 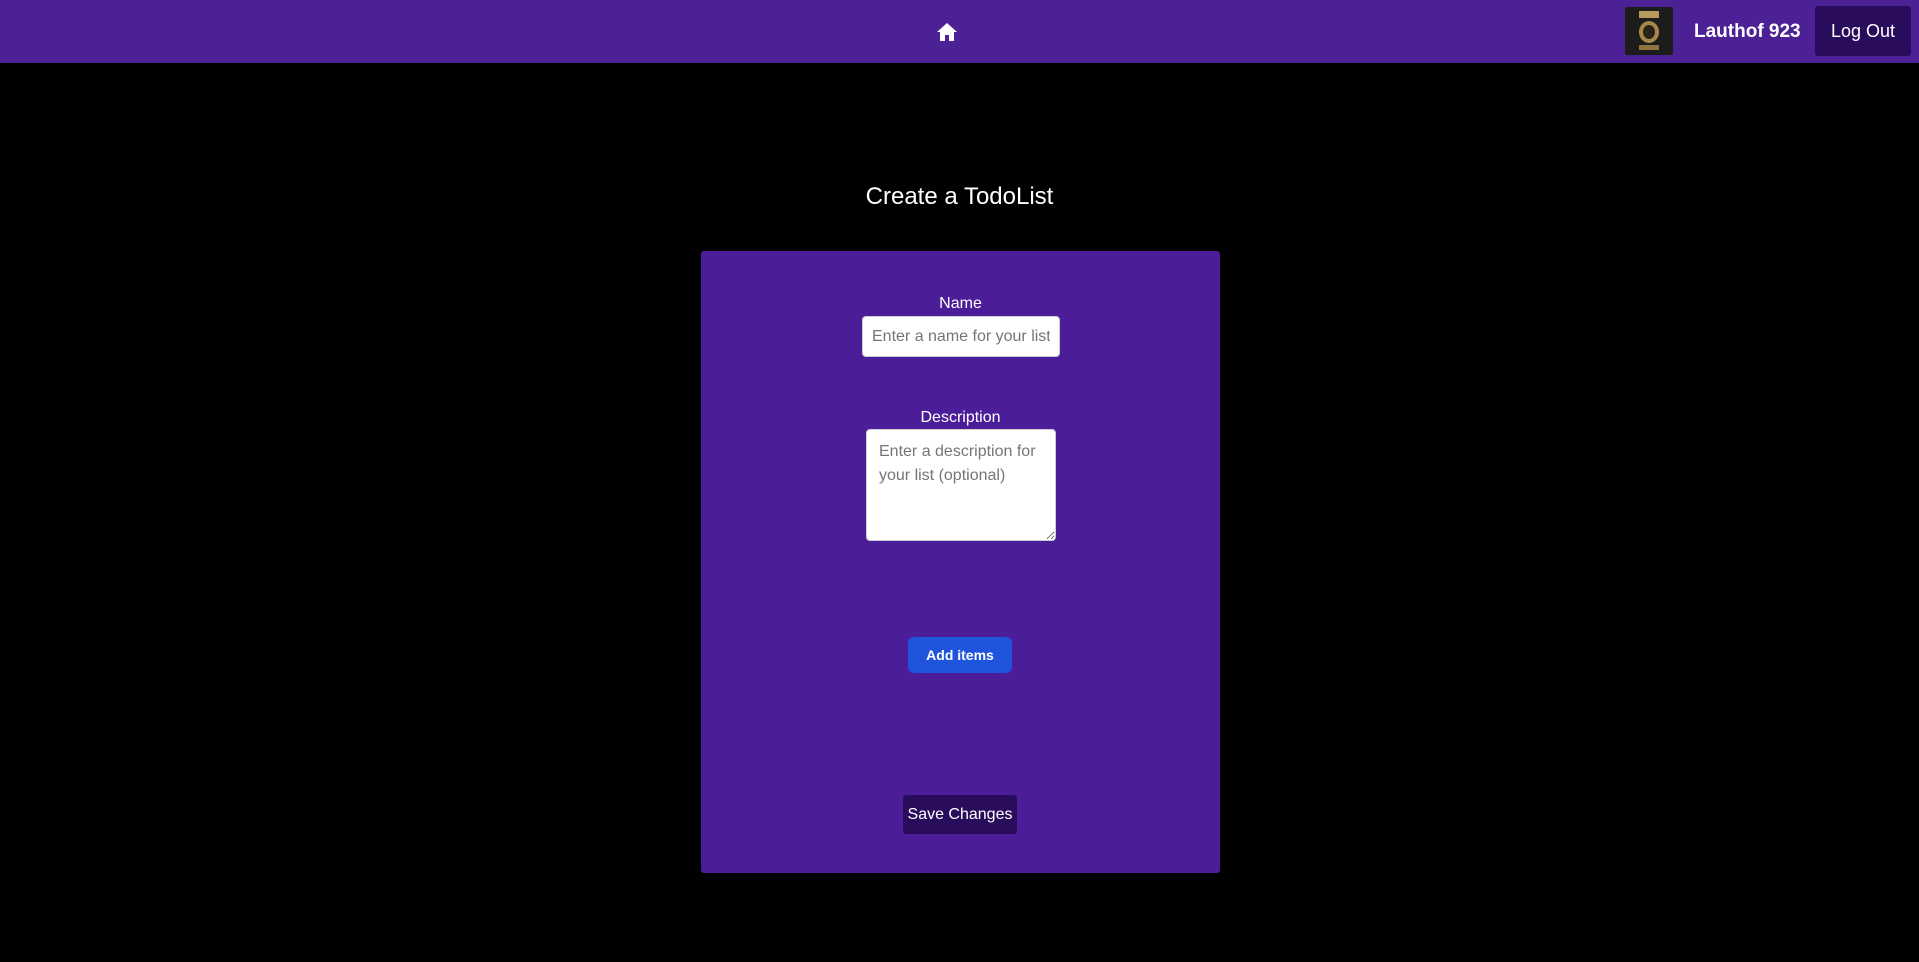 What do you see at coordinates (961, 336) in the screenshot?
I see `name-input` at bounding box center [961, 336].